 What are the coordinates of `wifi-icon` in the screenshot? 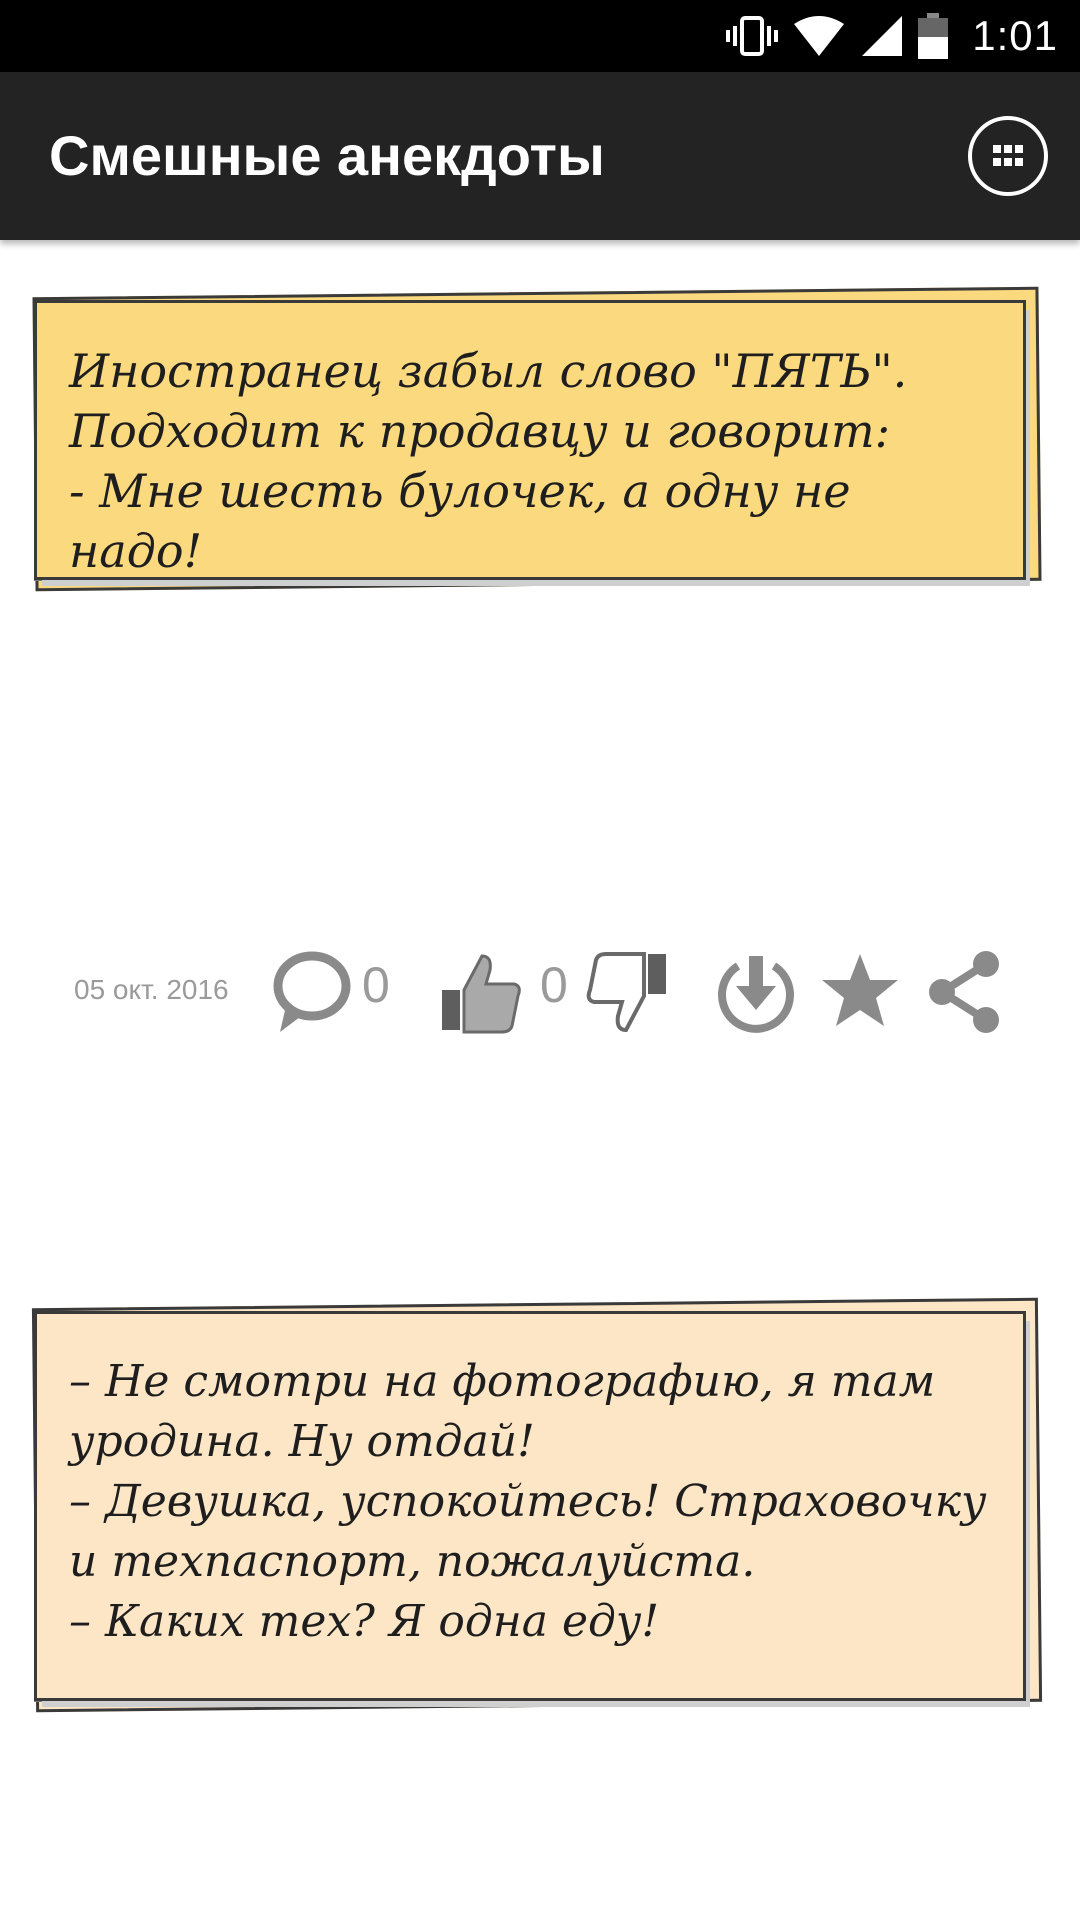 It's located at (819, 36).